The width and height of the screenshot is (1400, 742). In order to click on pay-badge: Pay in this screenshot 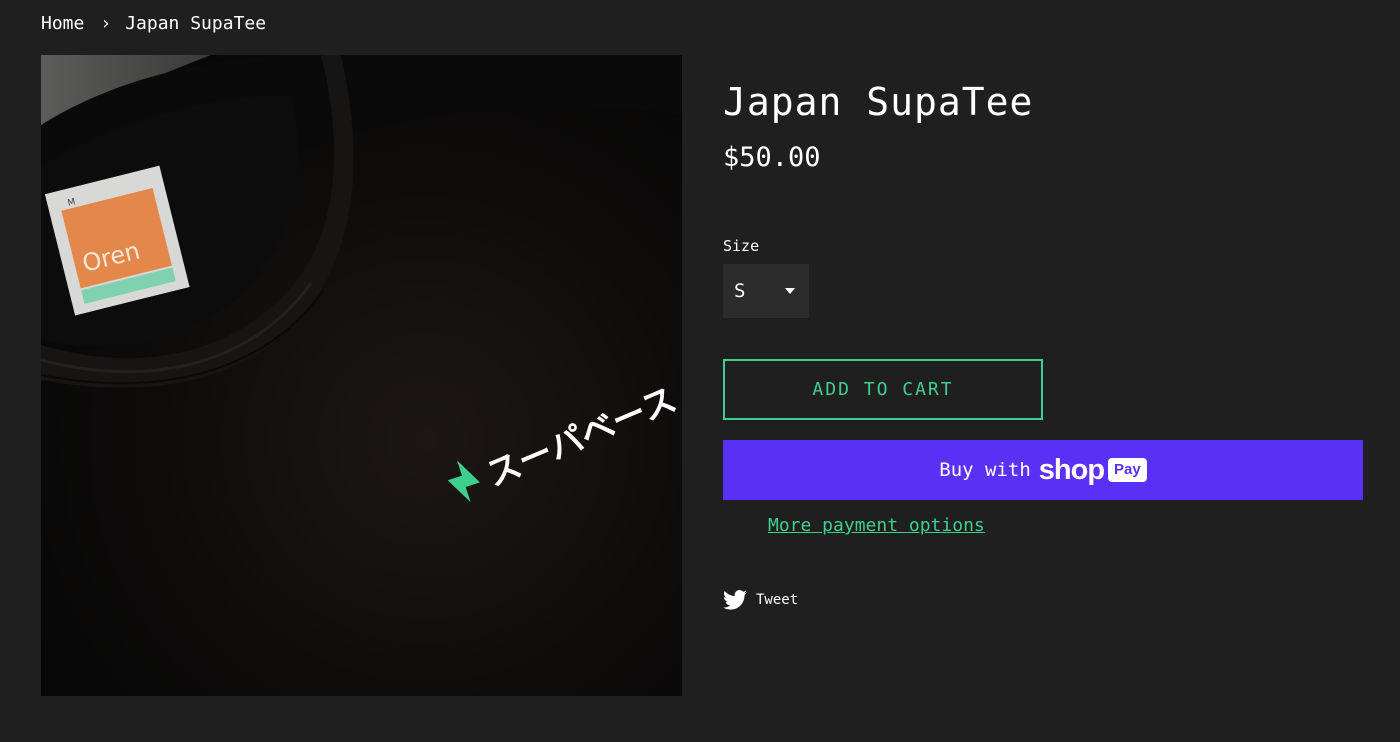, I will do `click(1127, 470)`.